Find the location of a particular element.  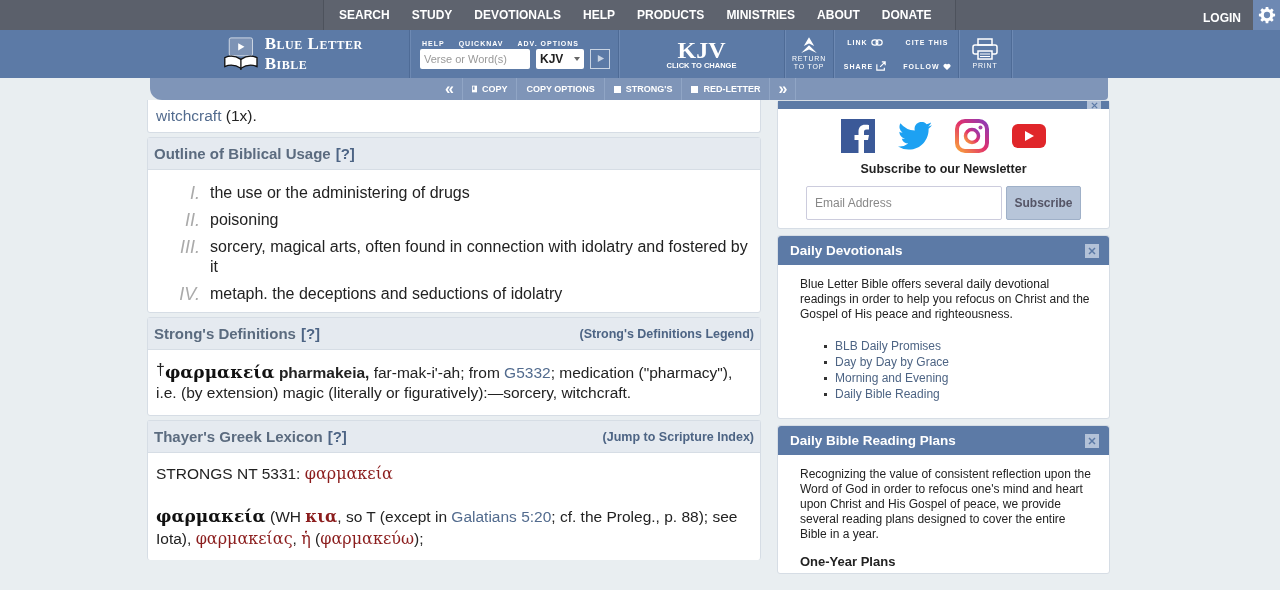

printer-icon is located at coordinates (985, 49).